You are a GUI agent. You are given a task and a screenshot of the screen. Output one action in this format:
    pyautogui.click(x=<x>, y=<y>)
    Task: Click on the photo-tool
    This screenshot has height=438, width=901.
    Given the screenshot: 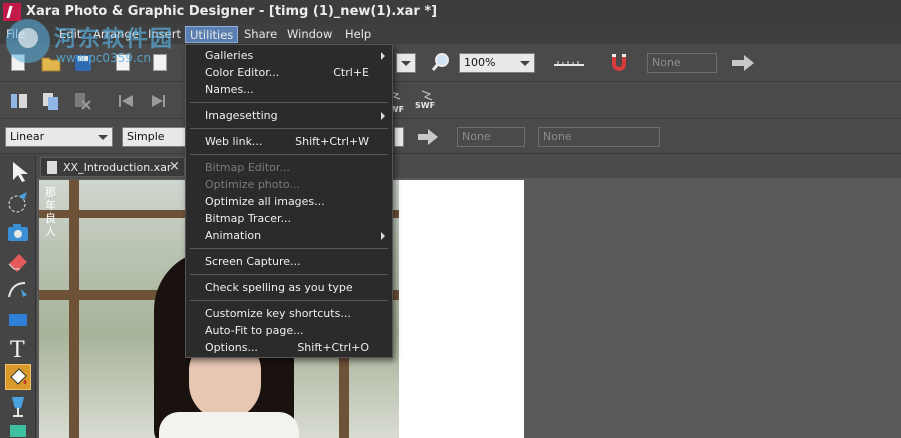 What is the action you would take?
    pyautogui.click(x=18, y=232)
    